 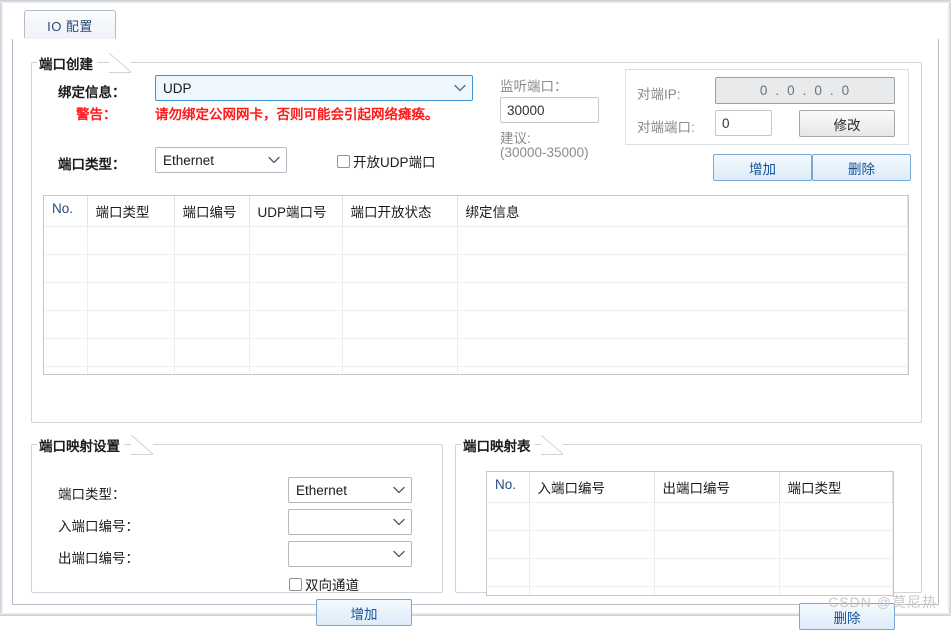 I want to click on binding-info-combobox: UDP, so click(x=314, y=88).